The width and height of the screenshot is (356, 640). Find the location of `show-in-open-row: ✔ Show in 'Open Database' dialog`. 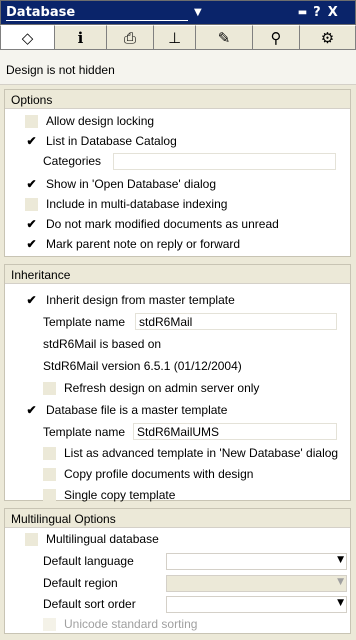

show-in-open-row: ✔ Show in 'Open Database' dialog is located at coordinates (177, 184).